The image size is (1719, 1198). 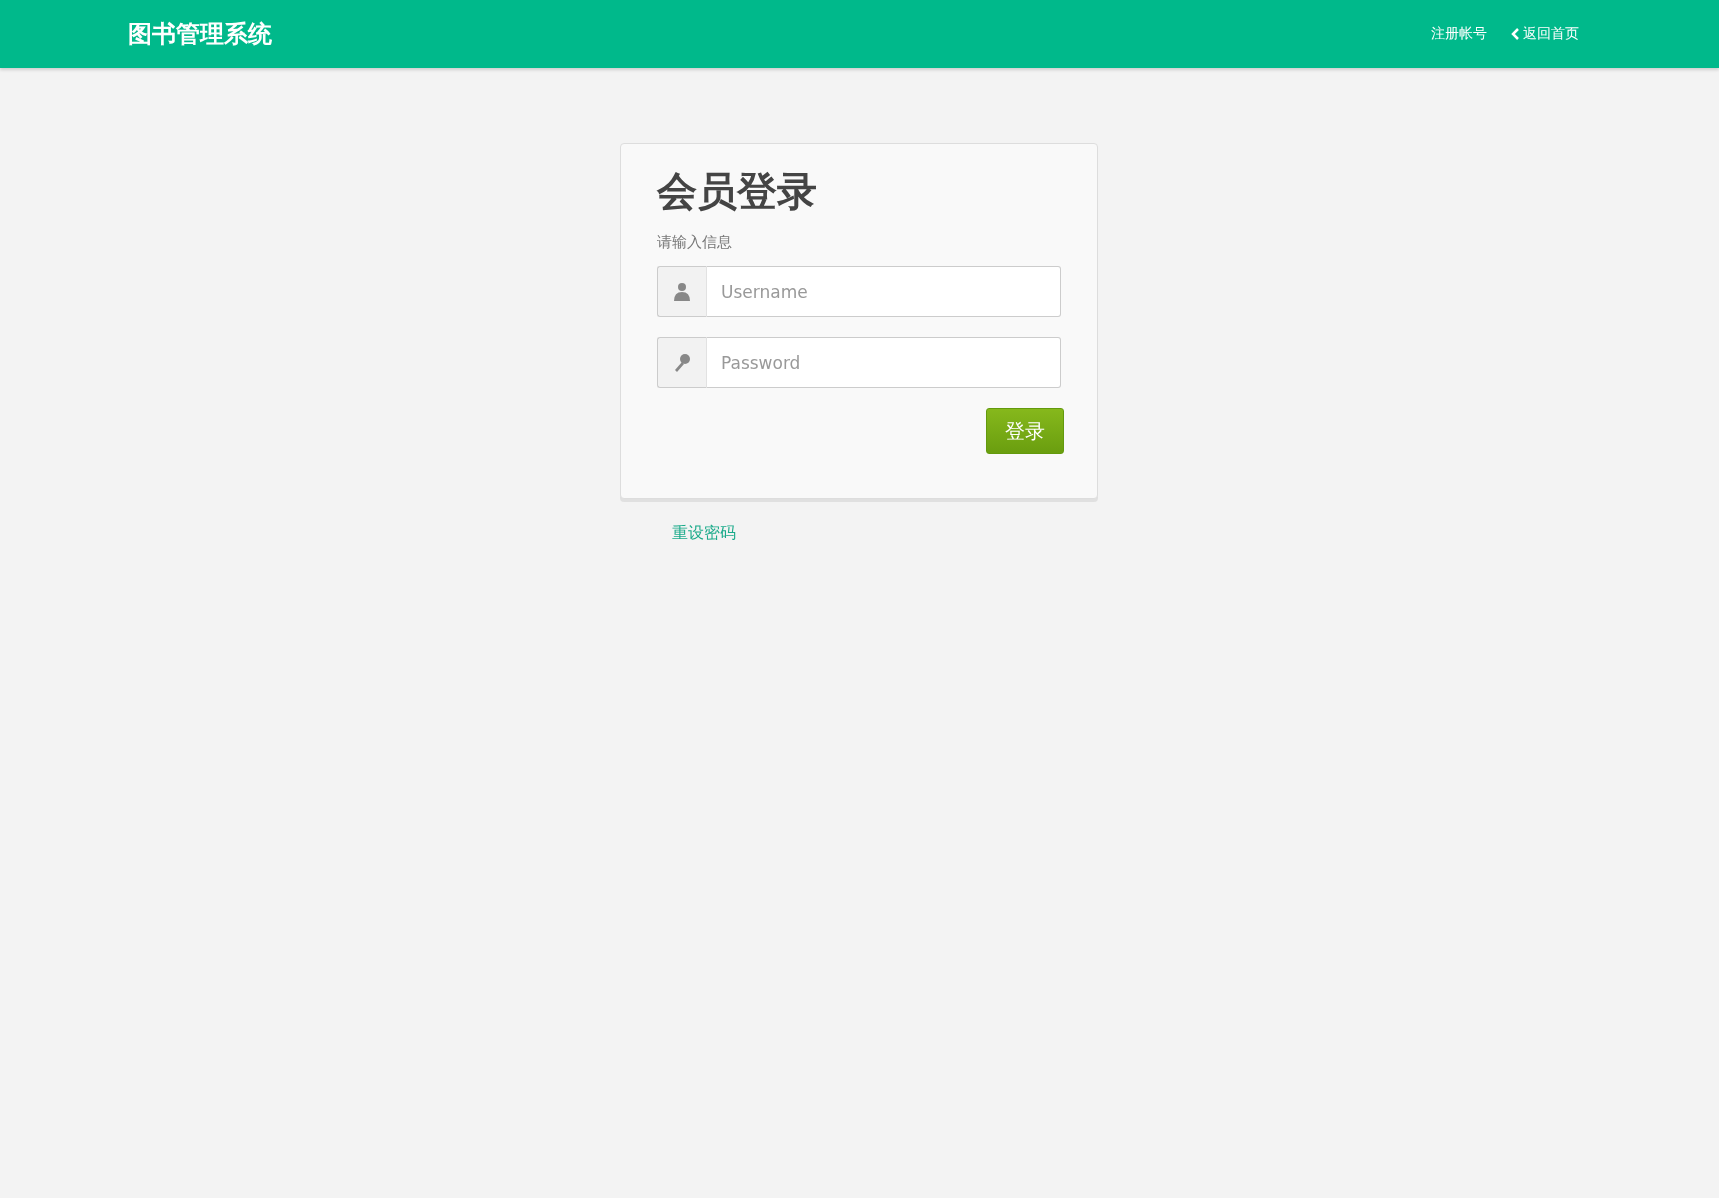 What do you see at coordinates (1515, 34) in the screenshot?
I see `chevron-left-icon` at bounding box center [1515, 34].